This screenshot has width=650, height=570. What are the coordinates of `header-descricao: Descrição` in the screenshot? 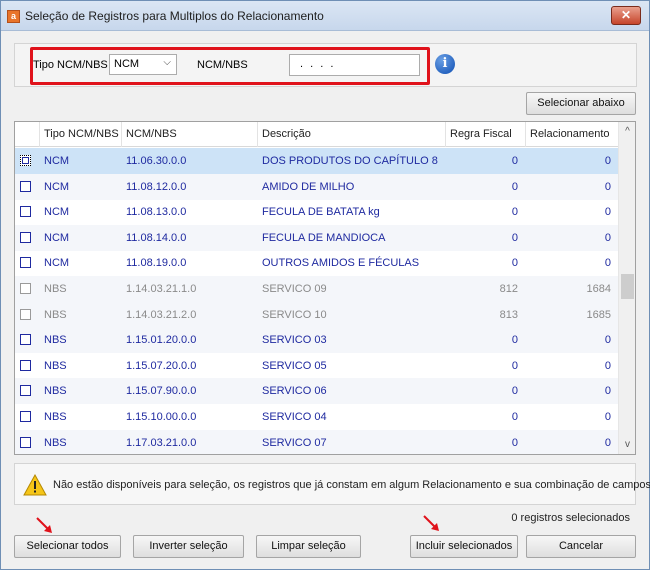 It's located at (352, 134).